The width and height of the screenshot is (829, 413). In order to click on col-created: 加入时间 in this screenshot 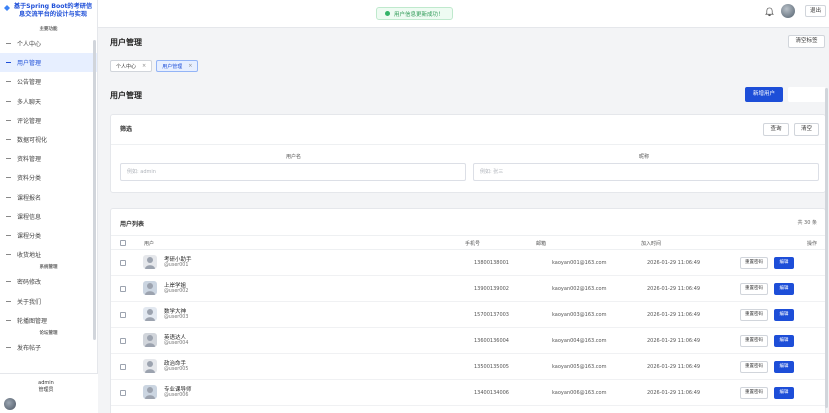, I will do `click(651, 244)`.